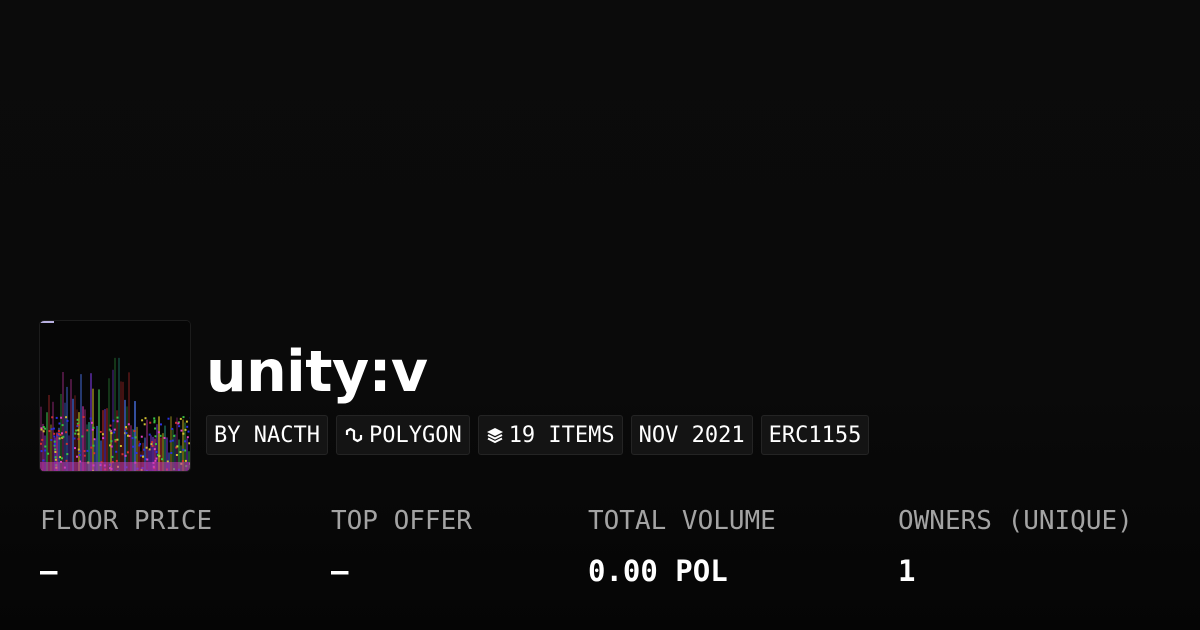  What do you see at coordinates (682, 546) in the screenshot?
I see `stat-total-volume: TOTAL VOLUME 0.00 POL` at bounding box center [682, 546].